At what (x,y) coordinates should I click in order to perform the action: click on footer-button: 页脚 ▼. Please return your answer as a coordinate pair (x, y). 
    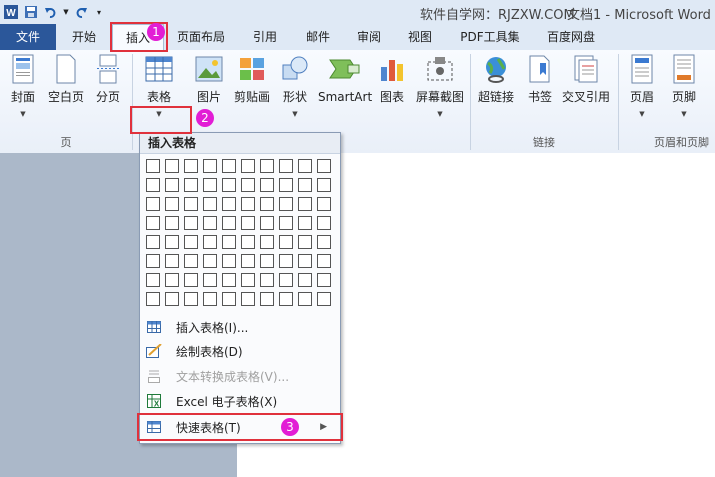
    Looking at the image, I should click on (684, 85).